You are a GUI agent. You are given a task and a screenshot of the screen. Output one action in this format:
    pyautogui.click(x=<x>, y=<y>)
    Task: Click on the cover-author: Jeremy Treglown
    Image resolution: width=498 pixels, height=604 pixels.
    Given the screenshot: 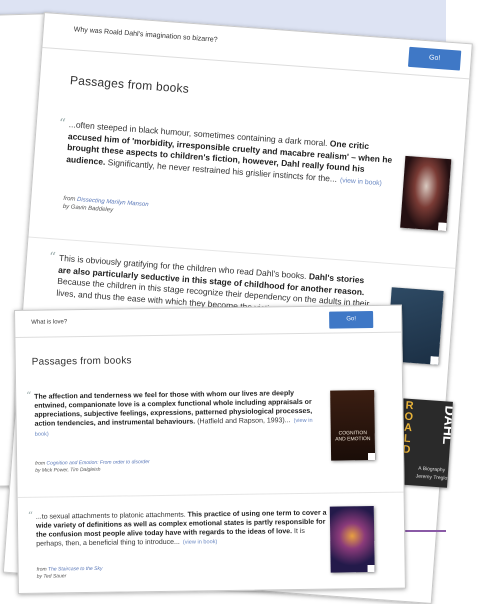 What is the action you would take?
    pyautogui.click(x=434, y=478)
    